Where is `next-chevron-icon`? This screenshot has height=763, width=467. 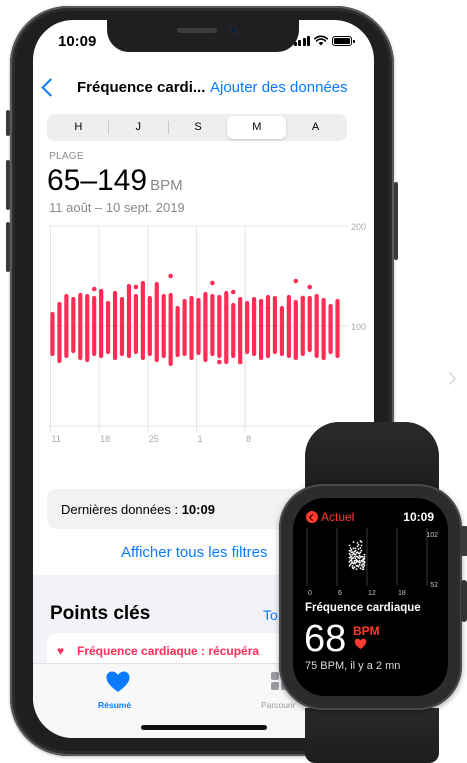 next-chevron-icon is located at coordinates (449, 378).